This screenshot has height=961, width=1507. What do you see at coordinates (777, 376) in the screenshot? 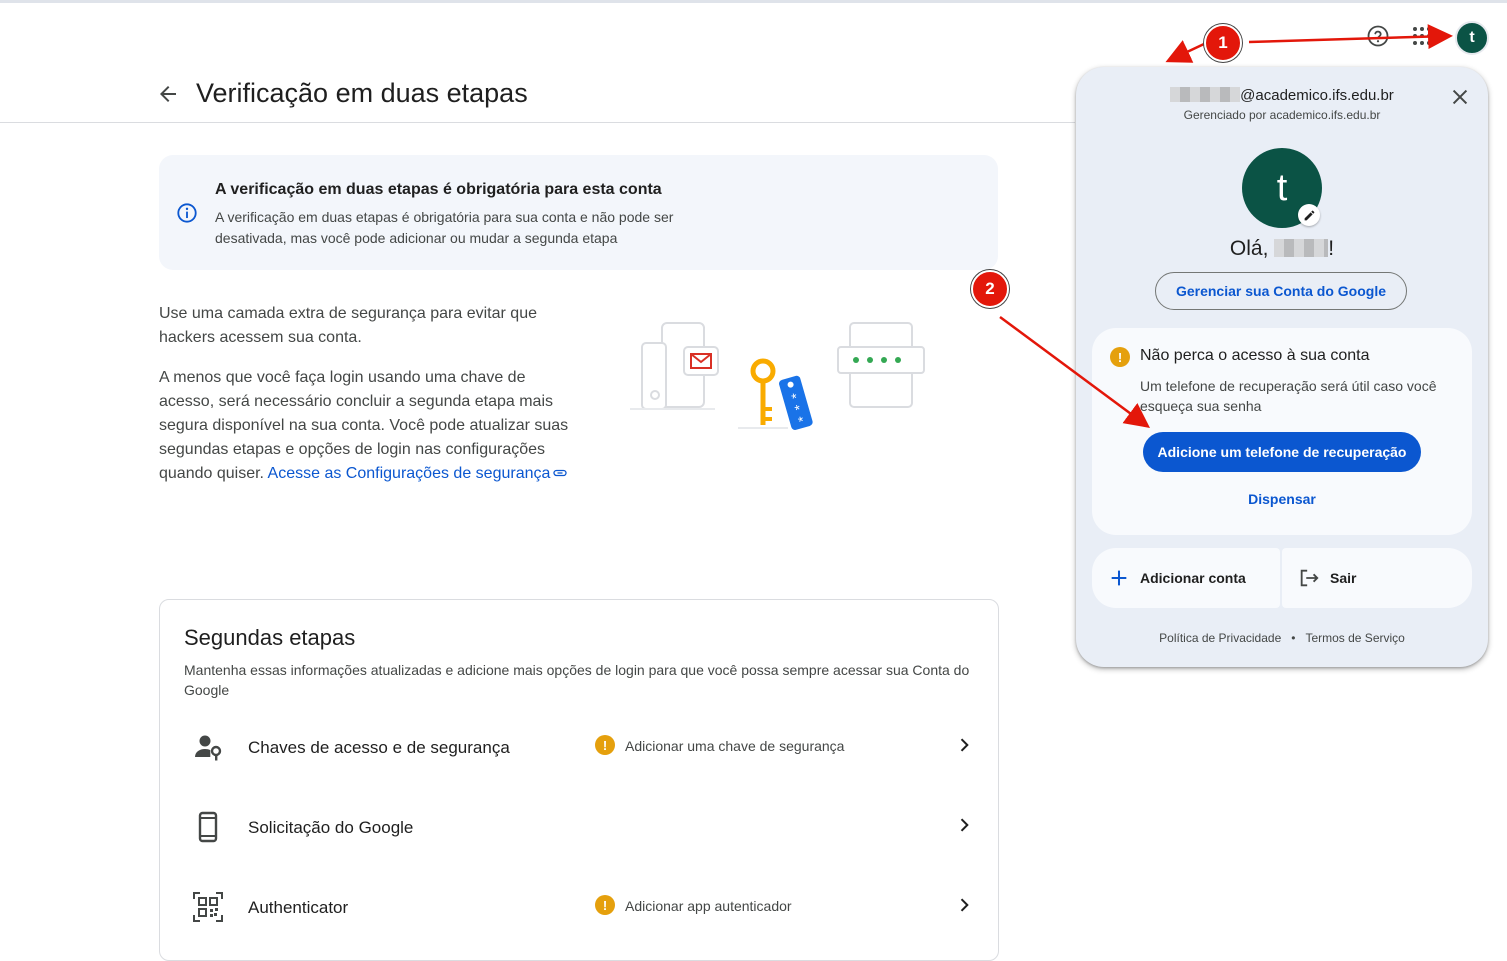
I see `two-step-illustration: * * *` at bounding box center [777, 376].